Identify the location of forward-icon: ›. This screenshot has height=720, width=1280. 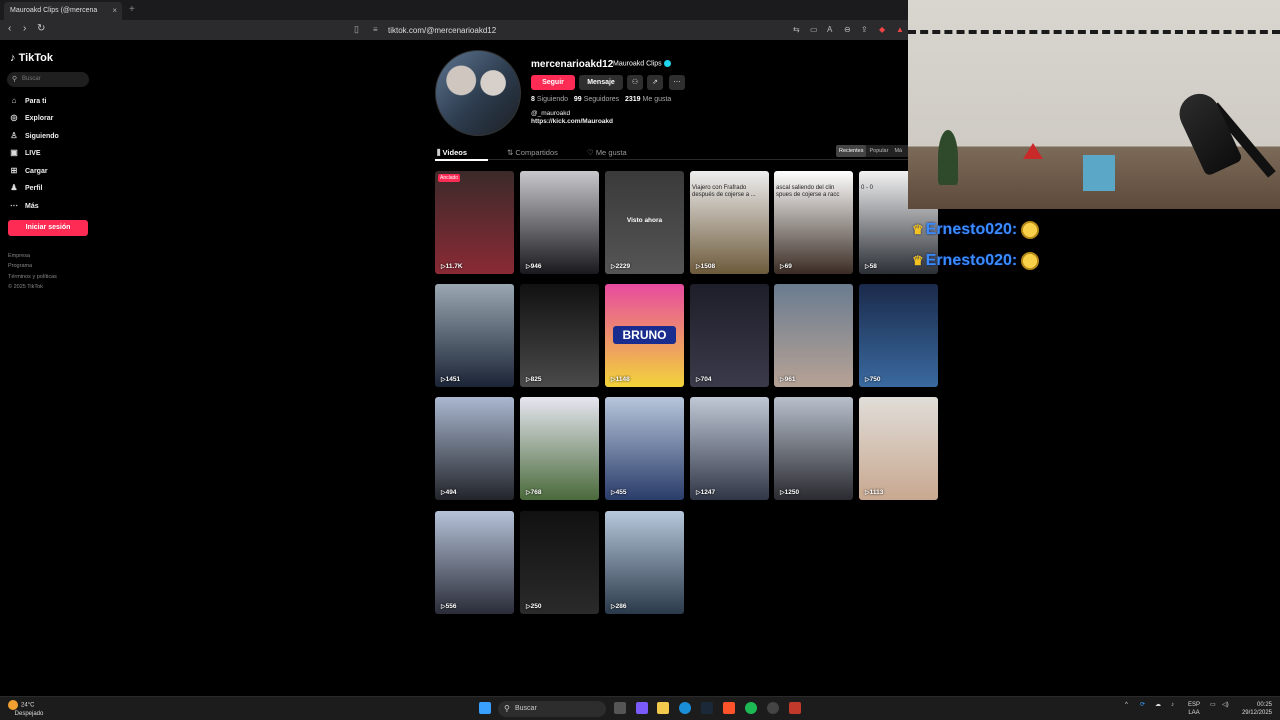
(24, 28).